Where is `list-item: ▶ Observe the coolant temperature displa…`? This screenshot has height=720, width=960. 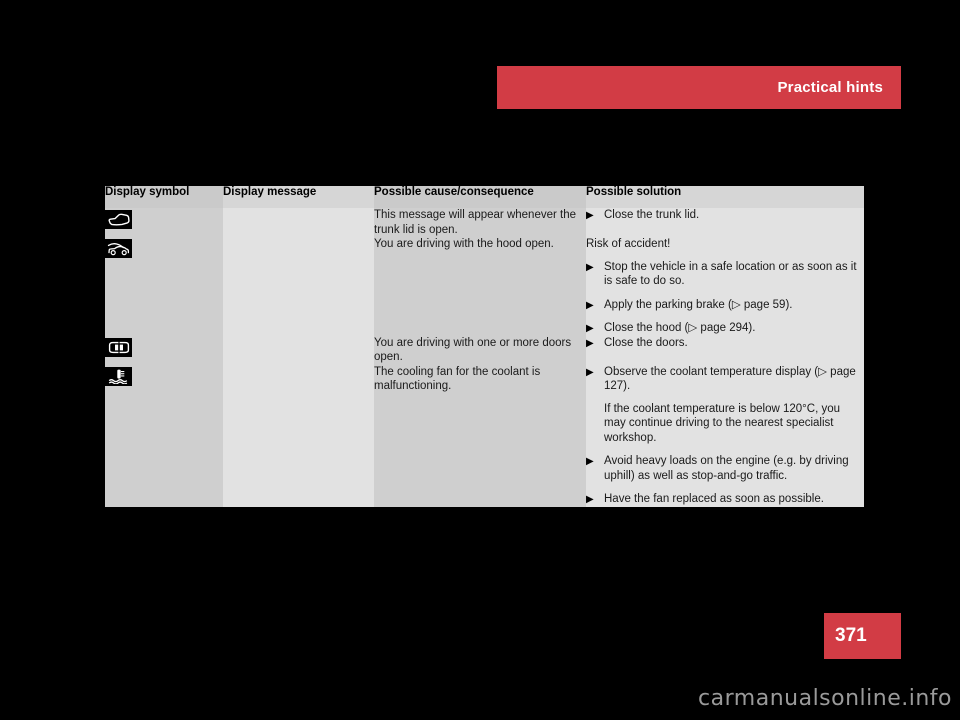
list-item: ▶ Observe the coolant temperature displa… is located at coordinates (725, 405).